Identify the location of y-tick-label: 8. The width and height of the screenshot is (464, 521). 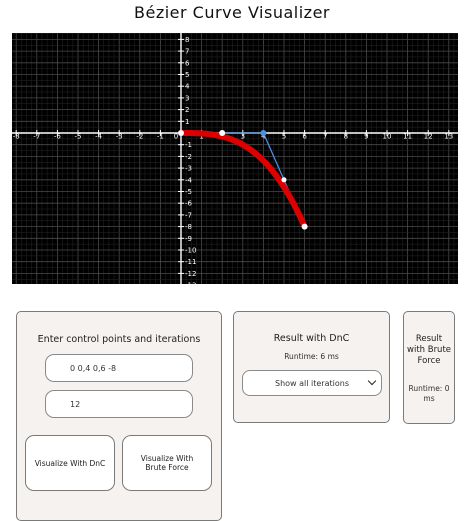
(187, 40).